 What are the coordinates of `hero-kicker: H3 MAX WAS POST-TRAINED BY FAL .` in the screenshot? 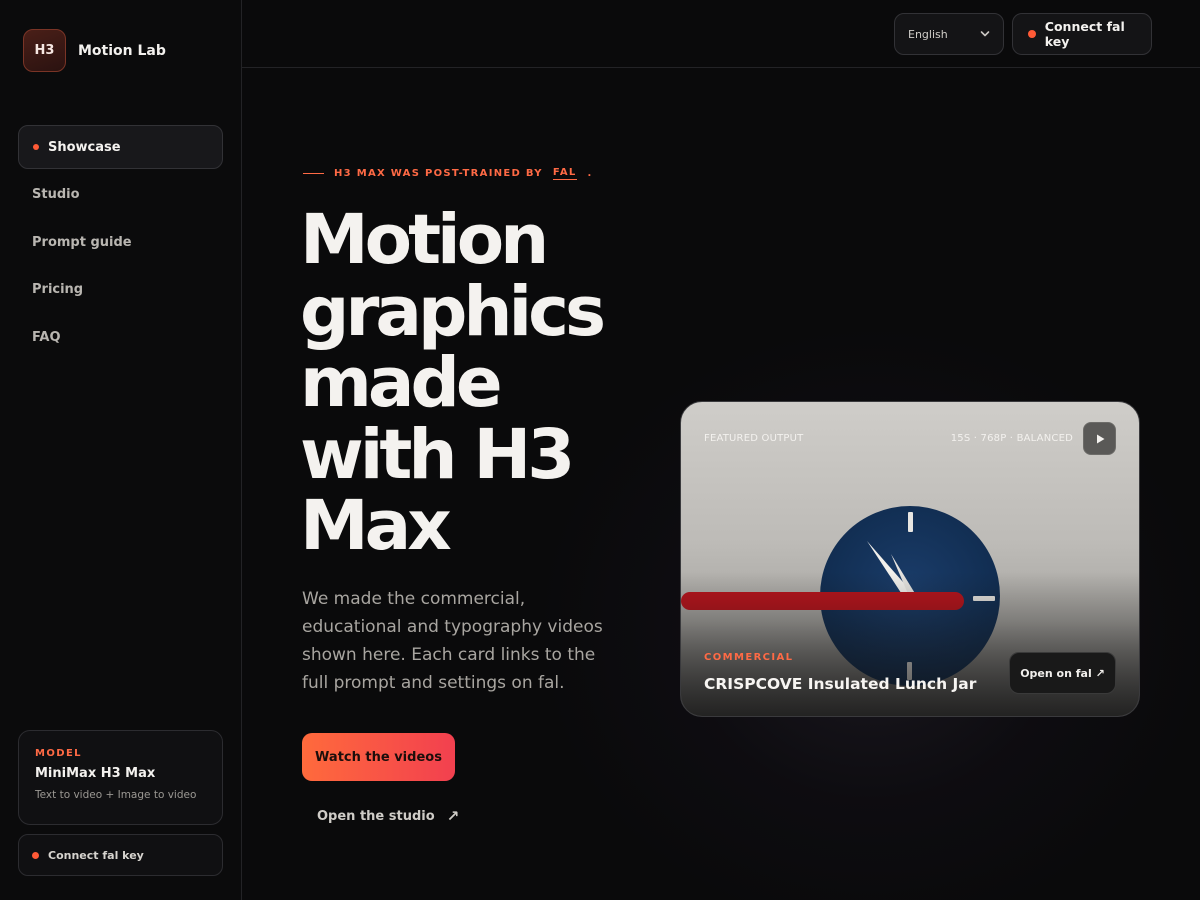 It's located at (448, 173).